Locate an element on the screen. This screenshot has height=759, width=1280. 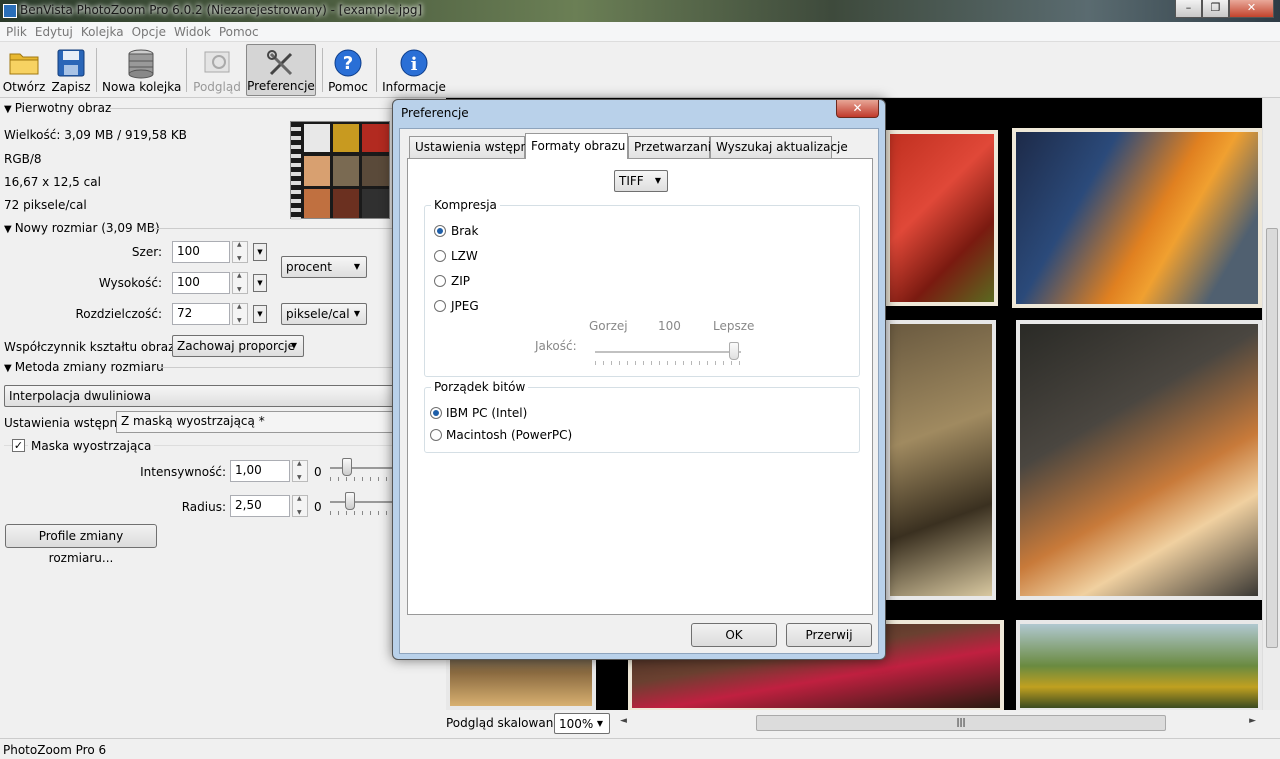
save-button: Zapisz is located at coordinates (71, 70).